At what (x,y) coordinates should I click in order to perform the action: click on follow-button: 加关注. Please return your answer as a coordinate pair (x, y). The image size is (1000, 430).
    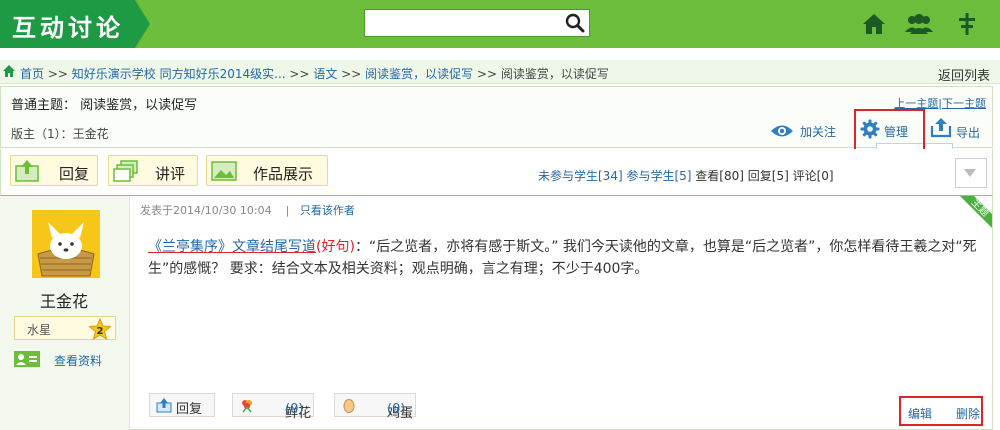
    Looking at the image, I should click on (815, 131).